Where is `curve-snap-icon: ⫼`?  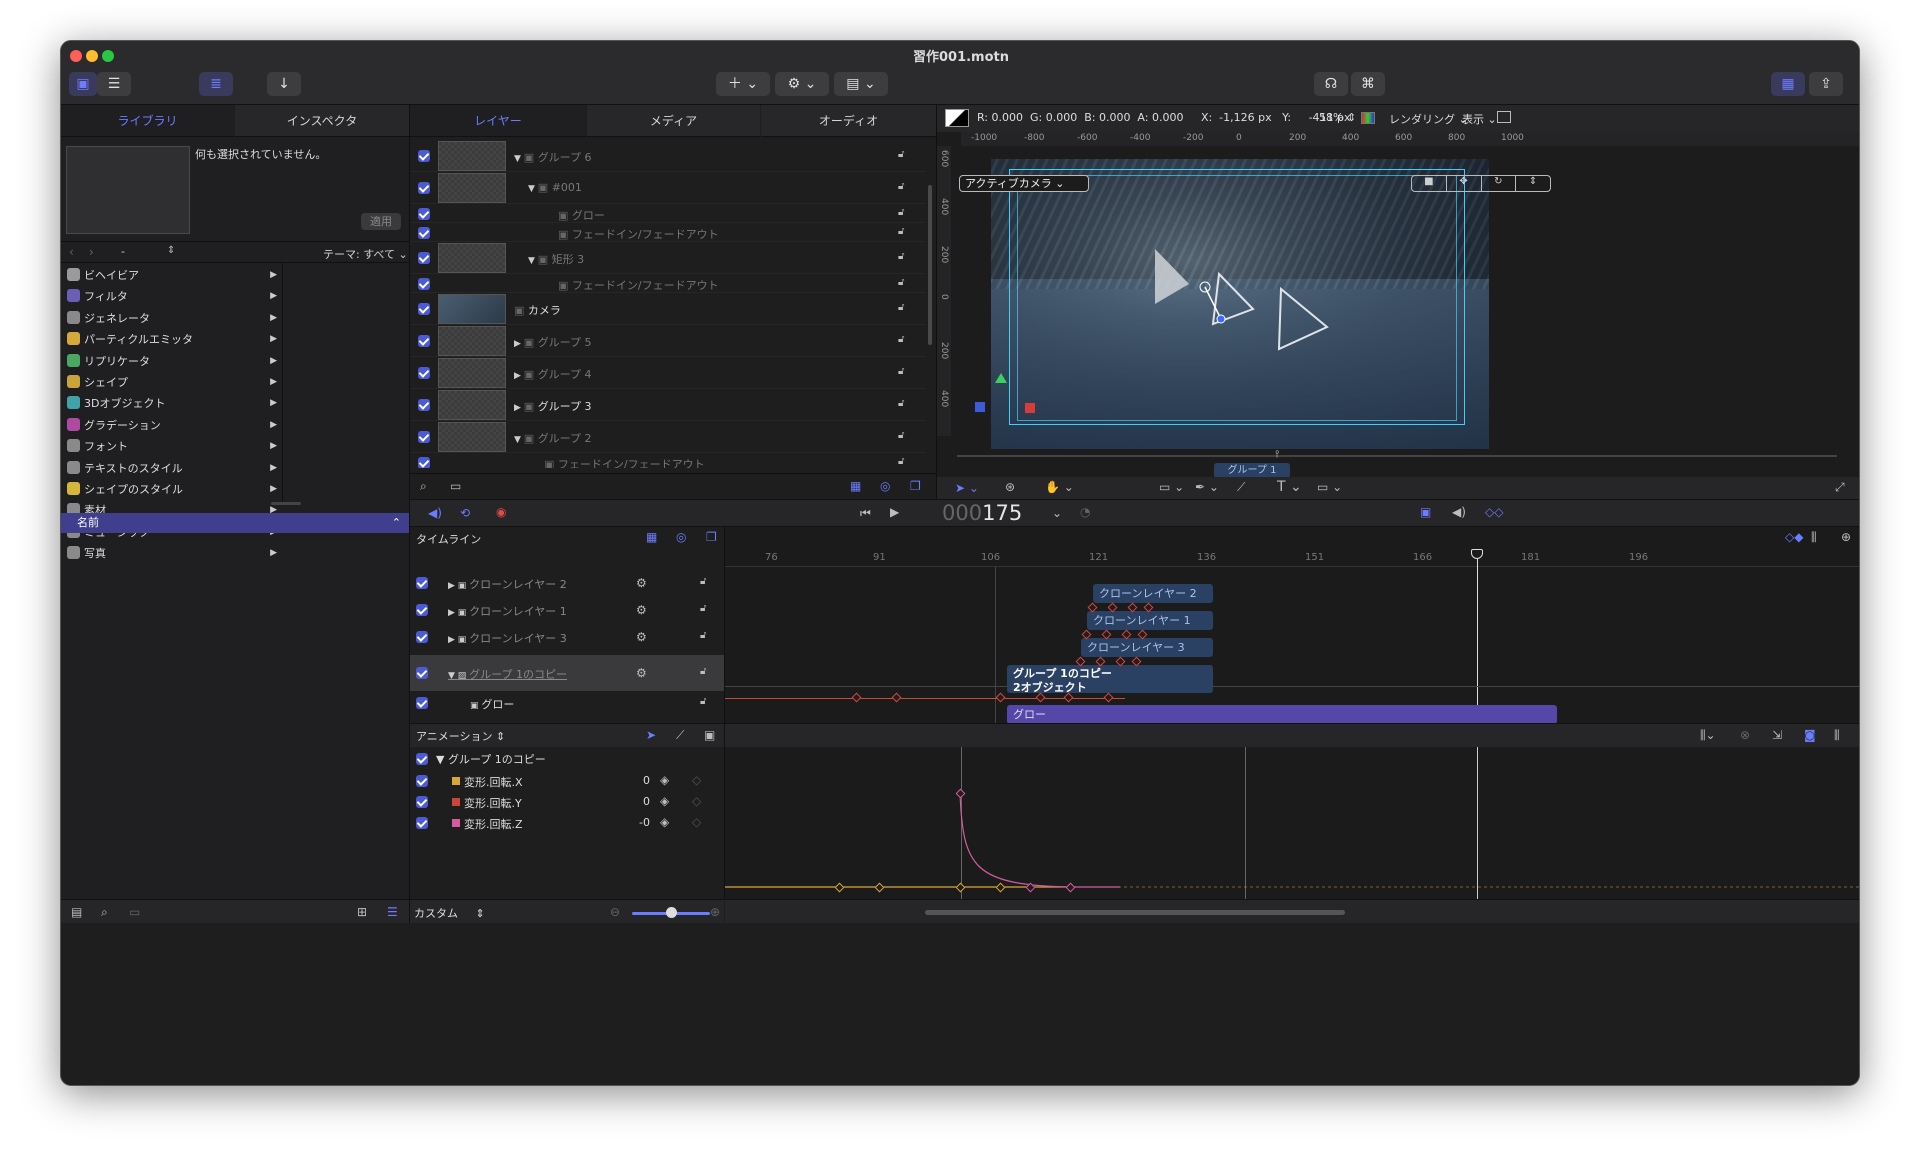
curve-snap-icon: ⫼ is located at coordinates (1837, 735).